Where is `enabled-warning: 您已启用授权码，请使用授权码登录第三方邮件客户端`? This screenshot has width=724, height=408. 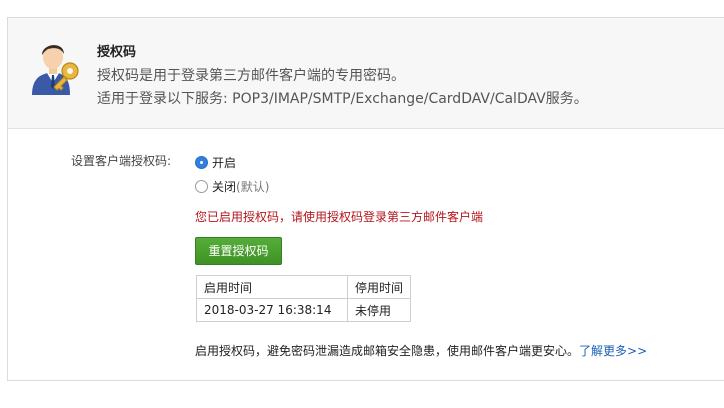 enabled-warning: 您已启用授权码，请使用授权码登录第三方邮件客户端 is located at coordinates (339, 217).